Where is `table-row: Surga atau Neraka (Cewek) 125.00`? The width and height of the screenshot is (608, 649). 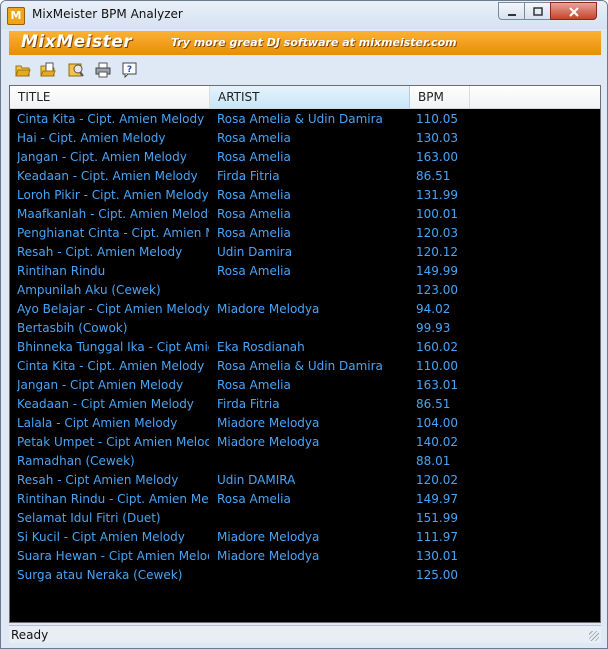
table-row: Surga atau Neraka (Cewek) 125.00 is located at coordinates (305, 575).